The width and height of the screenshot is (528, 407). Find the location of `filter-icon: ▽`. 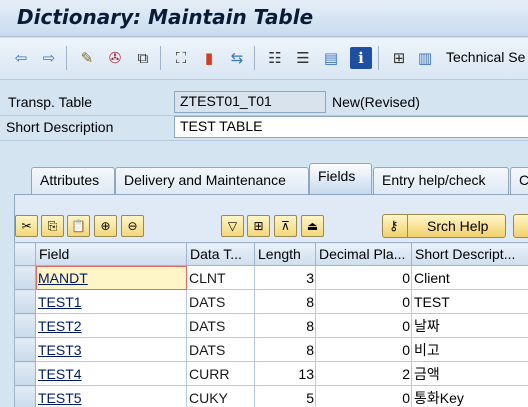

filter-icon: ▽ is located at coordinates (232, 226).